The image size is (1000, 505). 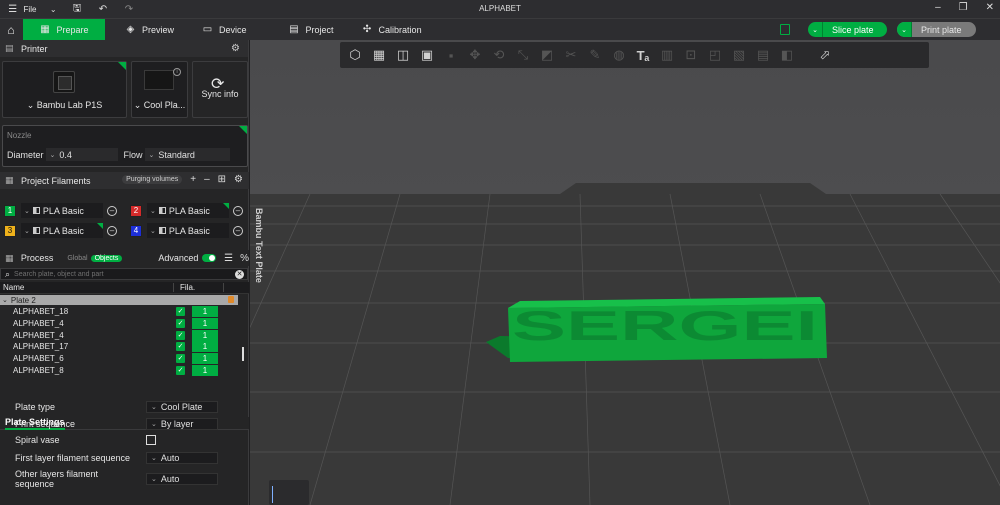 I want to click on plate-type-select: ⌄ Cool Plate, so click(x=182, y=407).